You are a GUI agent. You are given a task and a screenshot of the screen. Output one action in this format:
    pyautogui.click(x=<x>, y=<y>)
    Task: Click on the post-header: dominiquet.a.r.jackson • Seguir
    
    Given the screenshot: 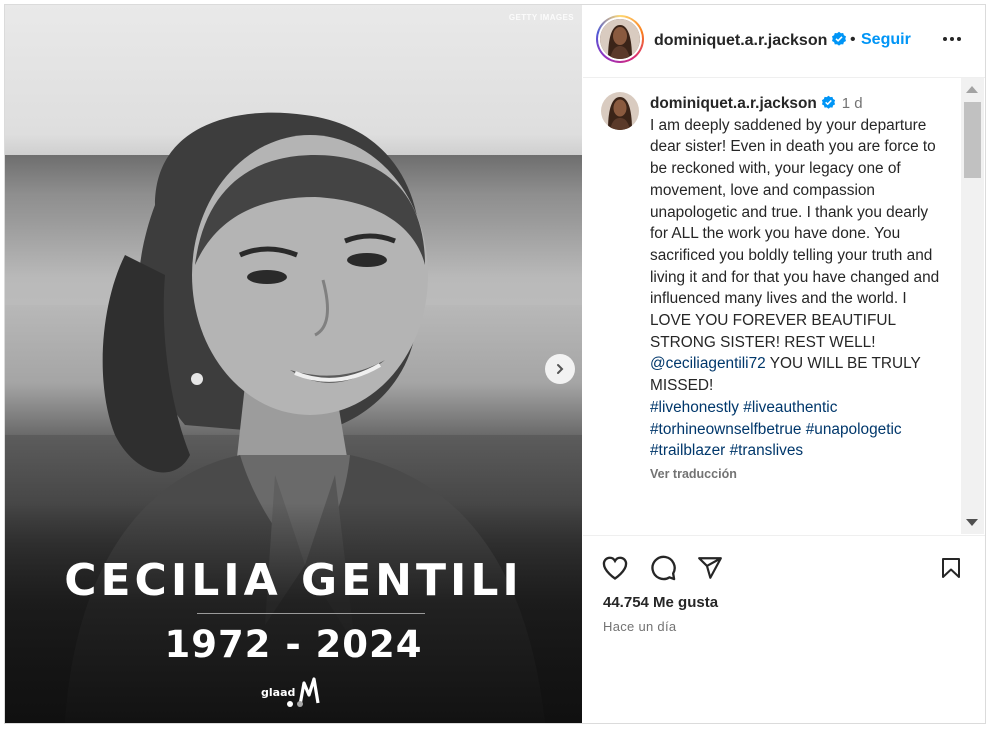 What is the action you would take?
    pyautogui.click(x=784, y=41)
    